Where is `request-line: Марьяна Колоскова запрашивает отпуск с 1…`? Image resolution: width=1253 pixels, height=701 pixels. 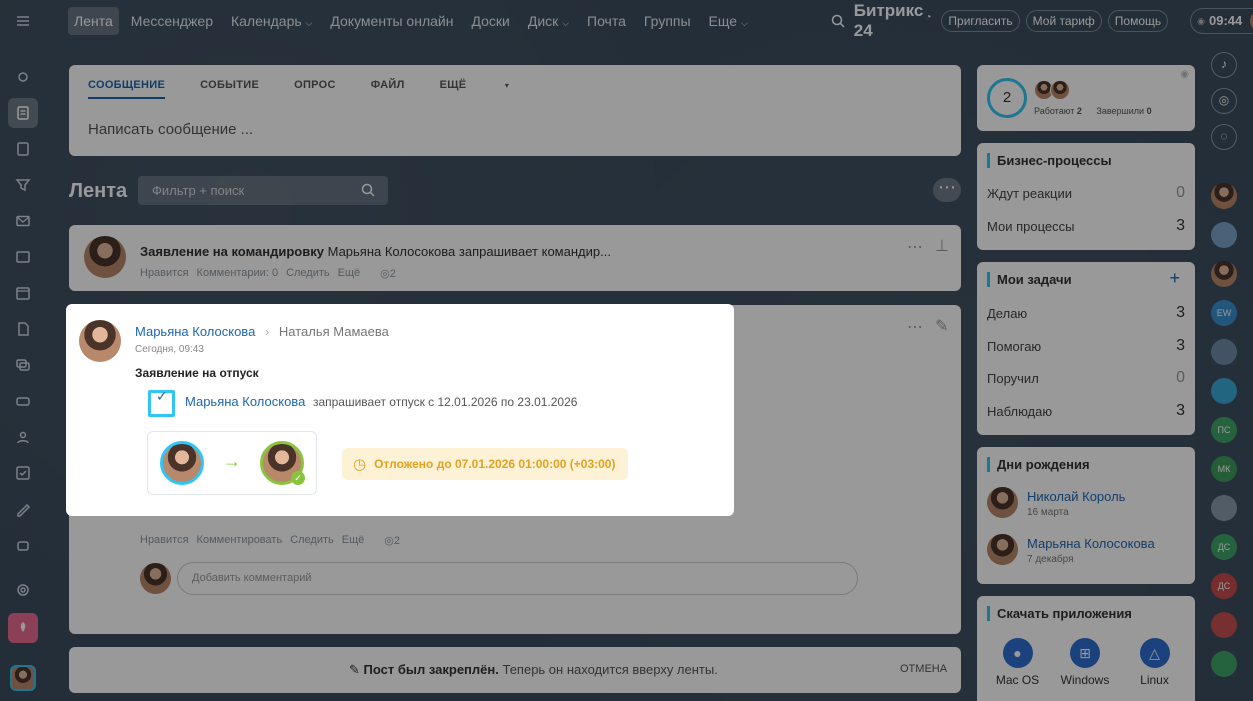
request-line: Марьяна Колоскова запрашивает отпуск с 1… is located at coordinates (381, 401).